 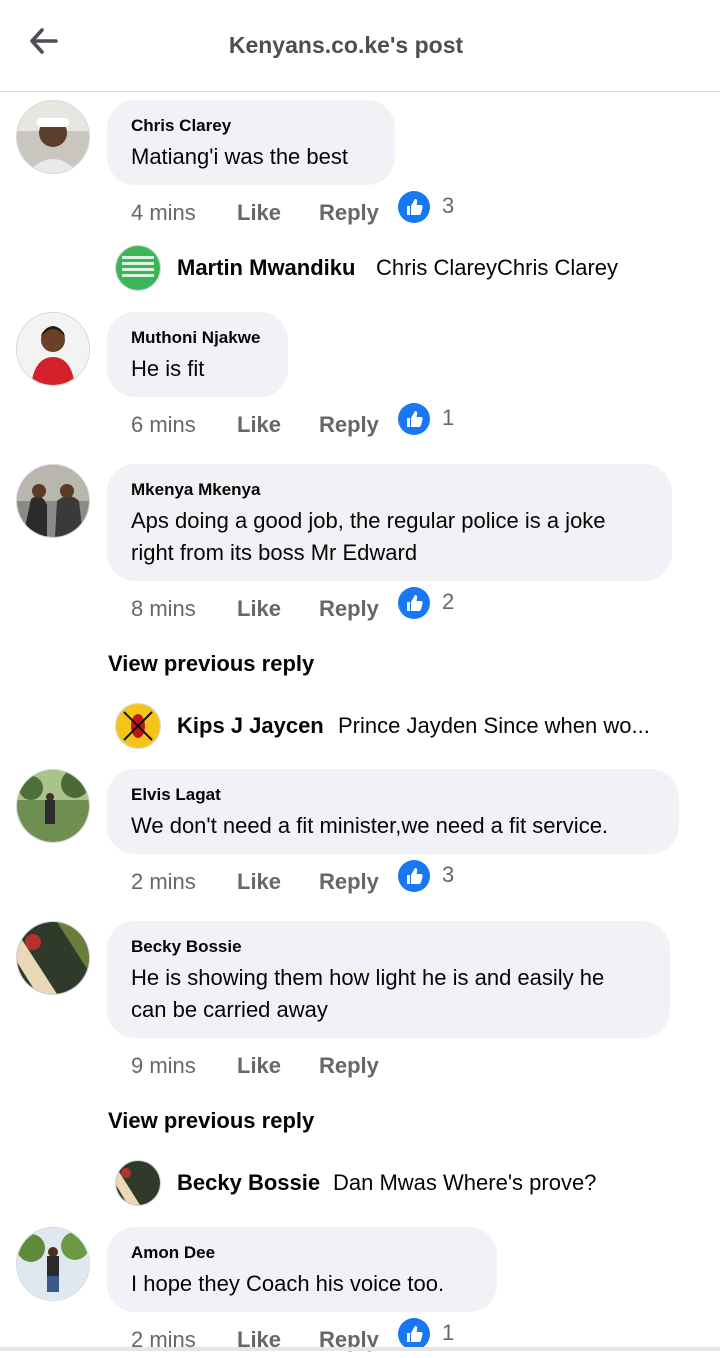 What do you see at coordinates (163, 608) in the screenshot?
I see `comment-time: 8 mins` at bounding box center [163, 608].